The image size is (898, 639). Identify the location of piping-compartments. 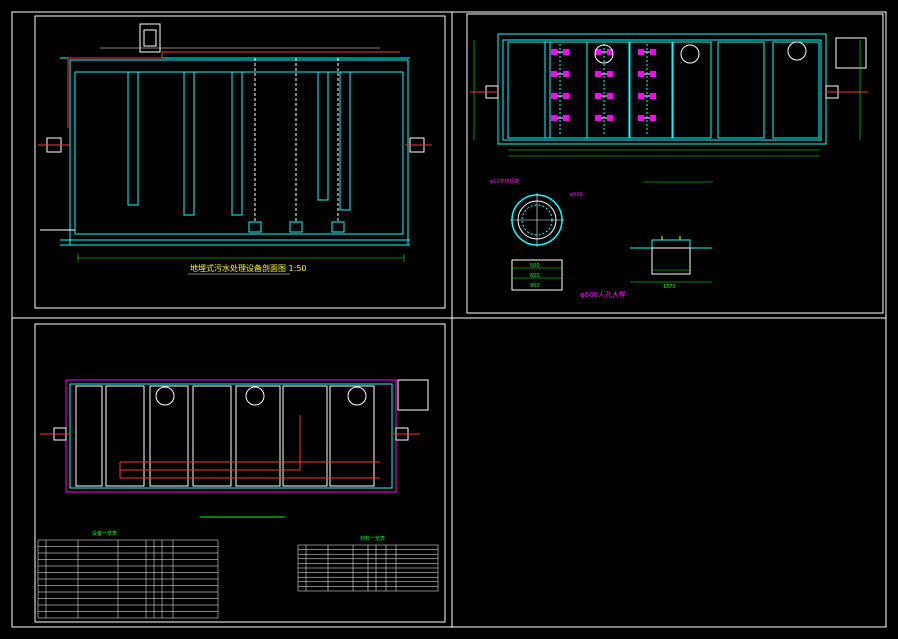
(225, 436).